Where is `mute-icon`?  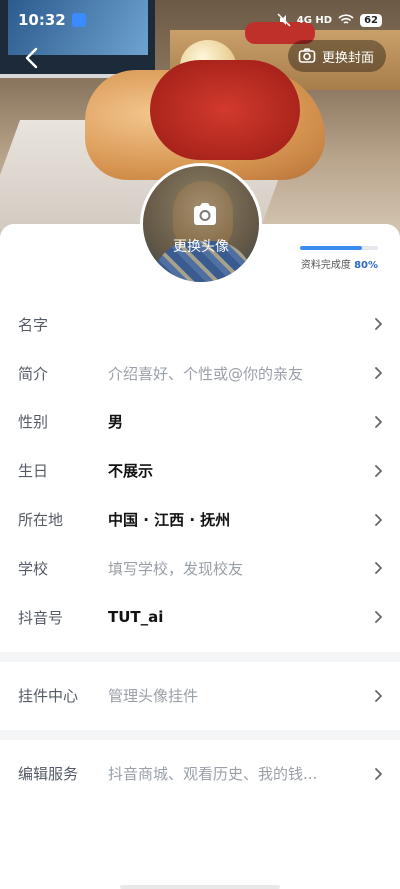
mute-icon is located at coordinates (284, 20).